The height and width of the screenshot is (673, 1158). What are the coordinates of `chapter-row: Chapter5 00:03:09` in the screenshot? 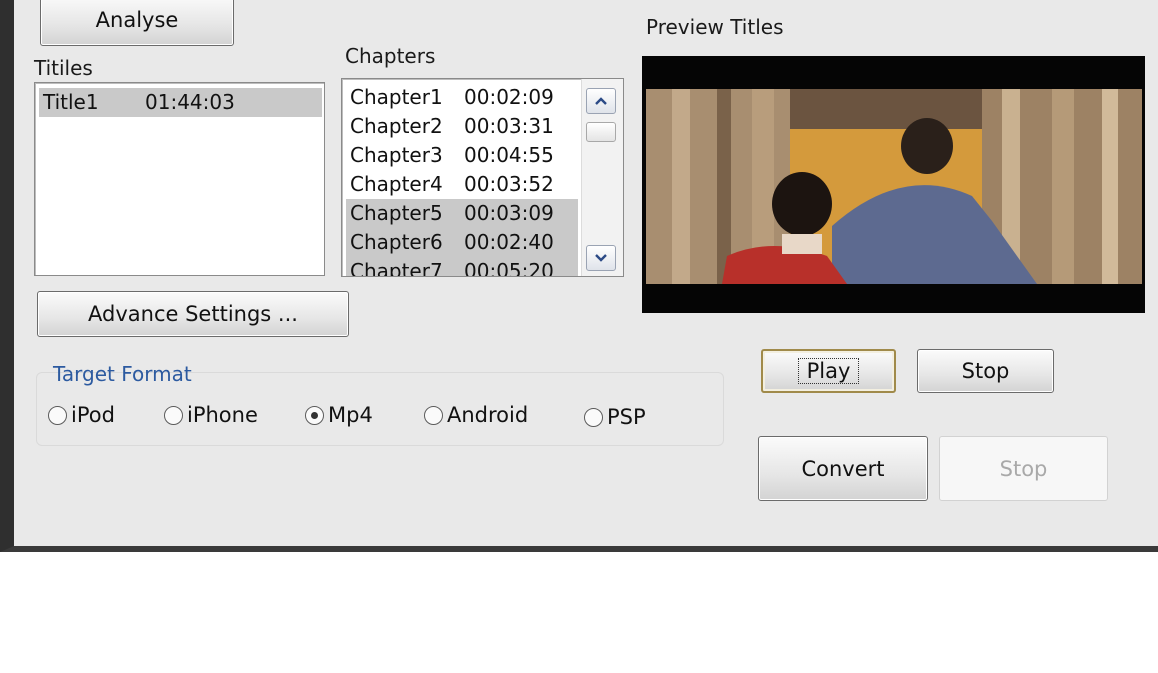 It's located at (462, 213).